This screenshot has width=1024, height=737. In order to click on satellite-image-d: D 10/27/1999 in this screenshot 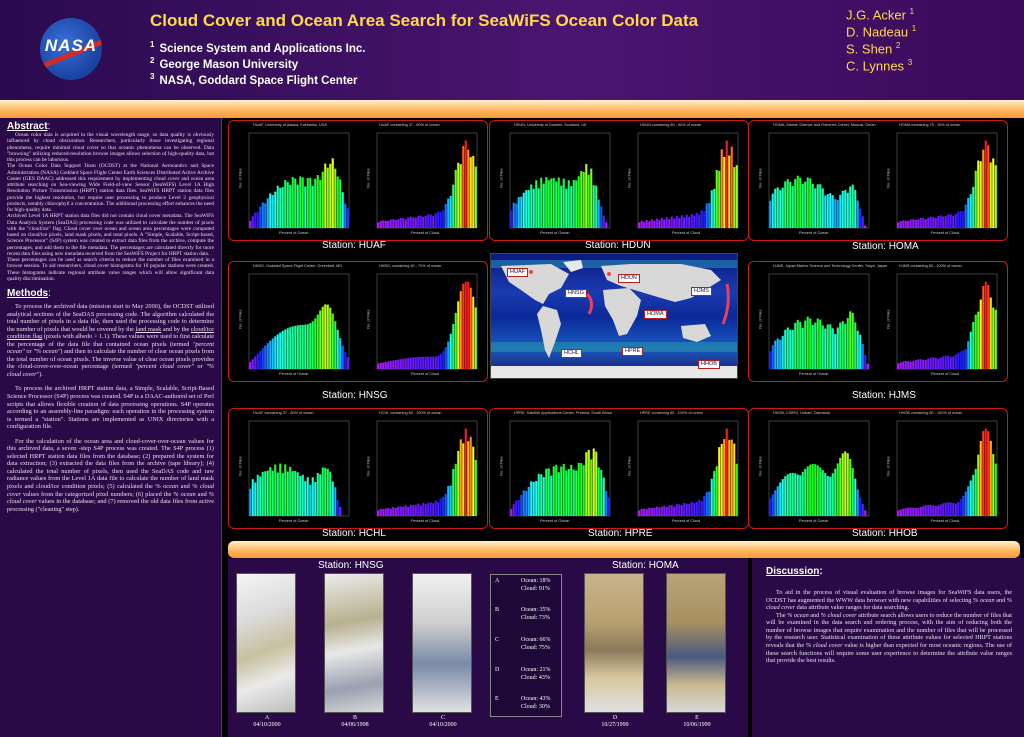, I will do `click(614, 650)`.